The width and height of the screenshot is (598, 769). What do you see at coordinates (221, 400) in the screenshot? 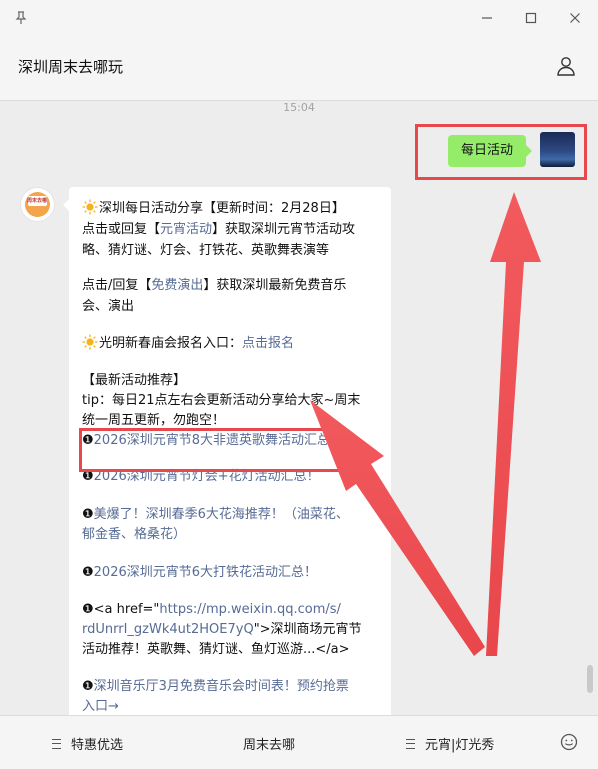
I see `reply-line-tip: tip：每日21点左右会更新活动分享给大家~周末` at bounding box center [221, 400].